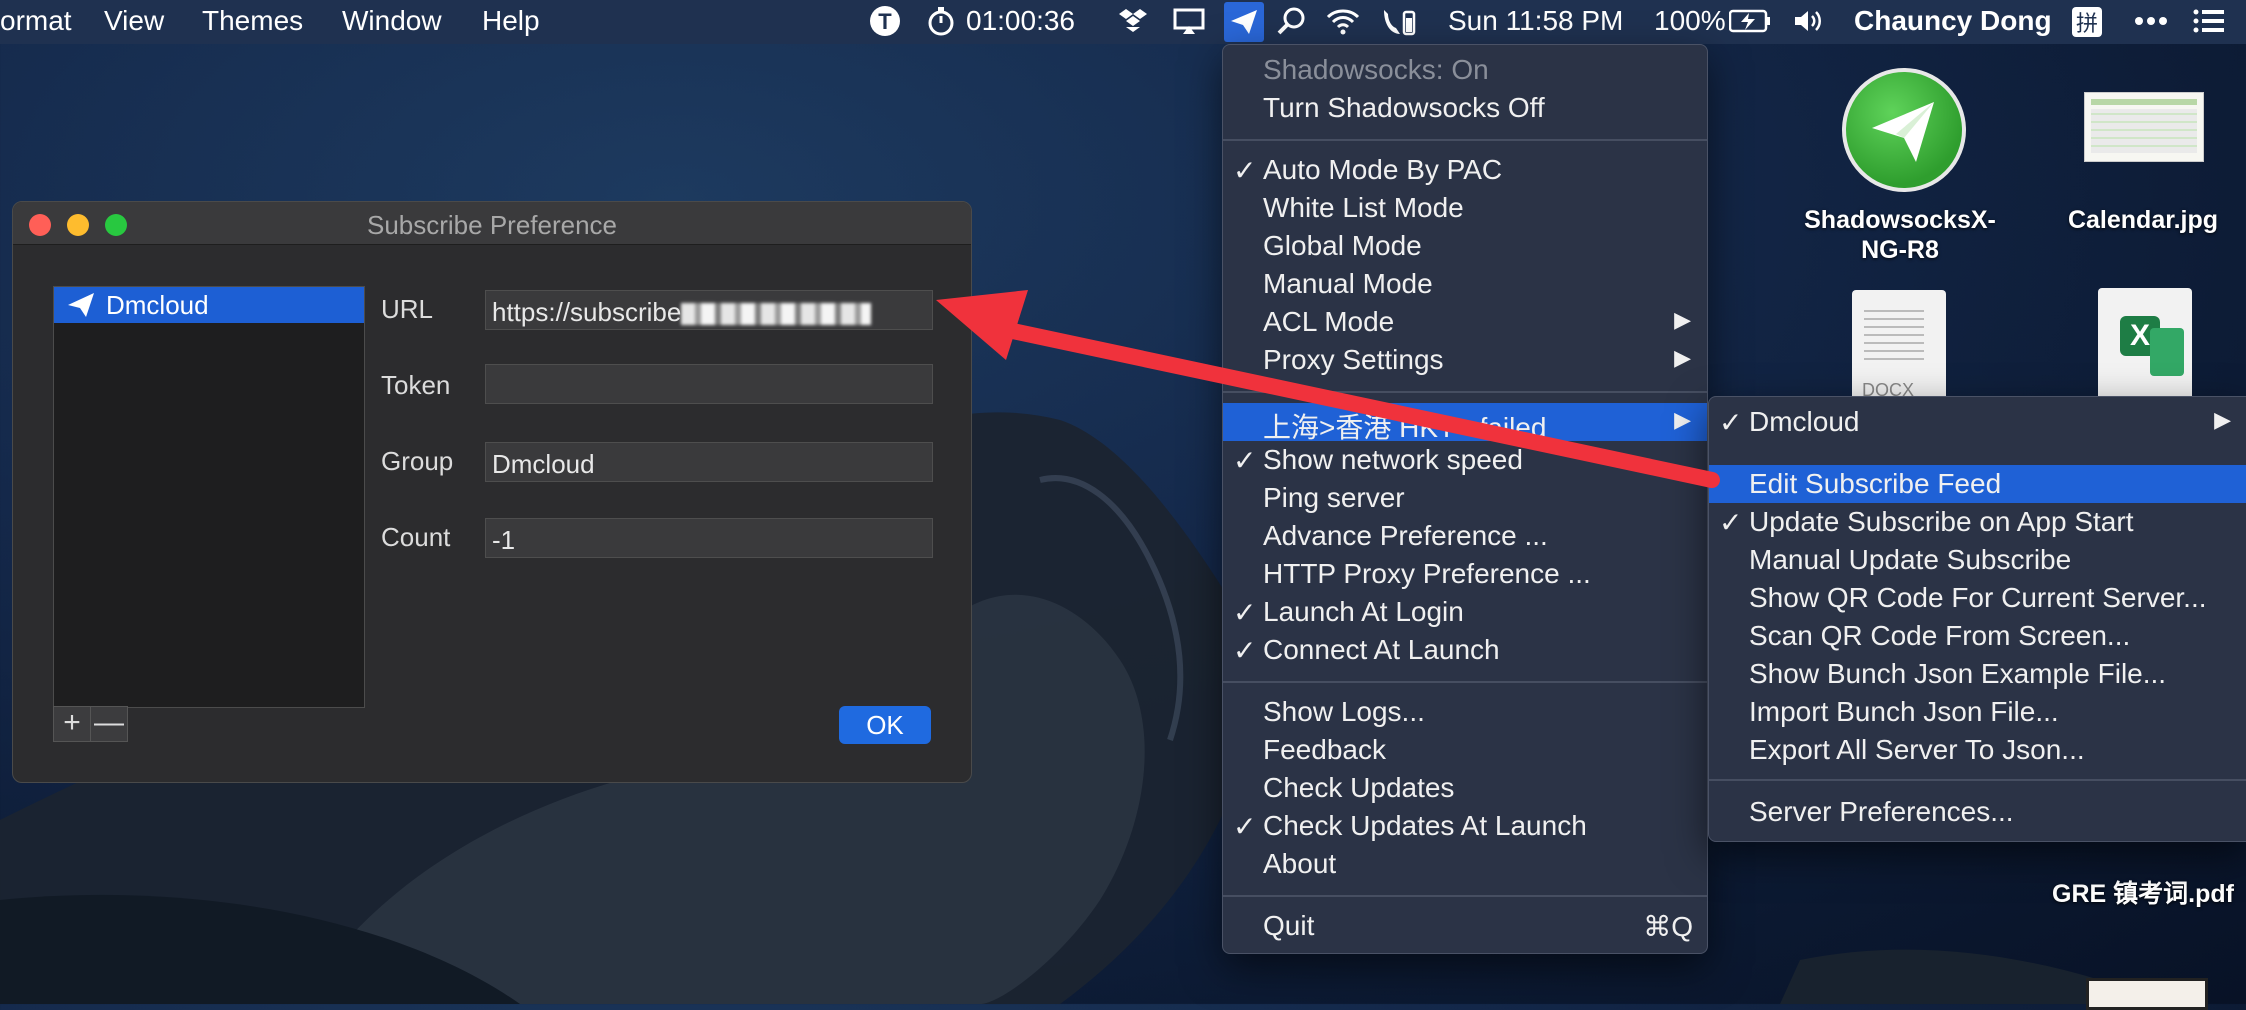 This screenshot has width=2246, height=1010. What do you see at coordinates (1328, 389) in the screenshot?
I see `annotation-arrow` at bounding box center [1328, 389].